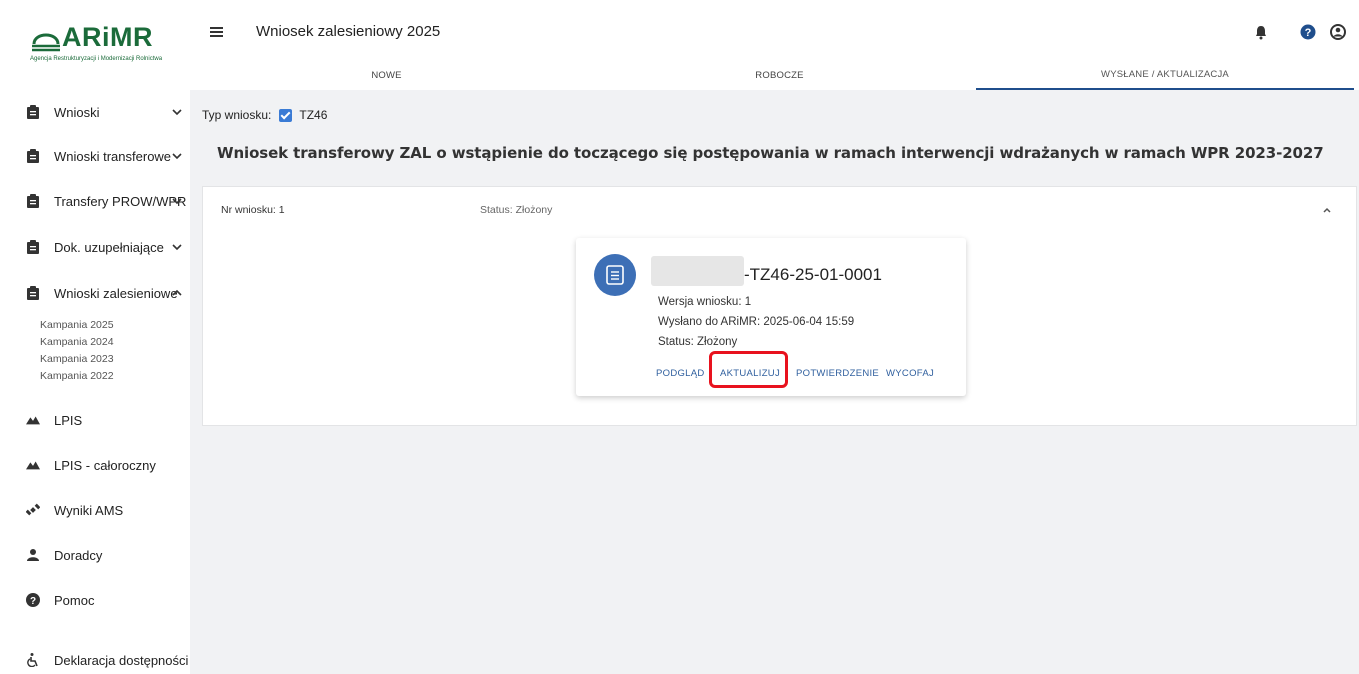 This screenshot has height=674, width=1359. What do you see at coordinates (105, 465) in the screenshot?
I see `sidebar-item-label: LPIS - całoroczny` at bounding box center [105, 465].